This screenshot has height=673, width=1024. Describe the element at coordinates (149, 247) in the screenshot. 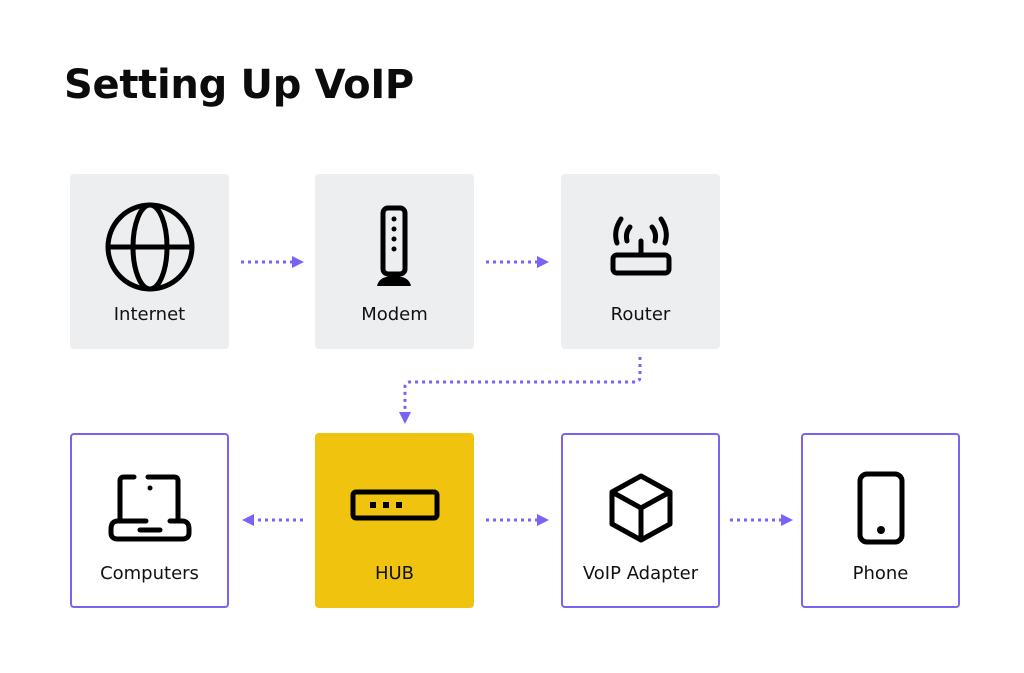

I see `globe-icon` at that location.